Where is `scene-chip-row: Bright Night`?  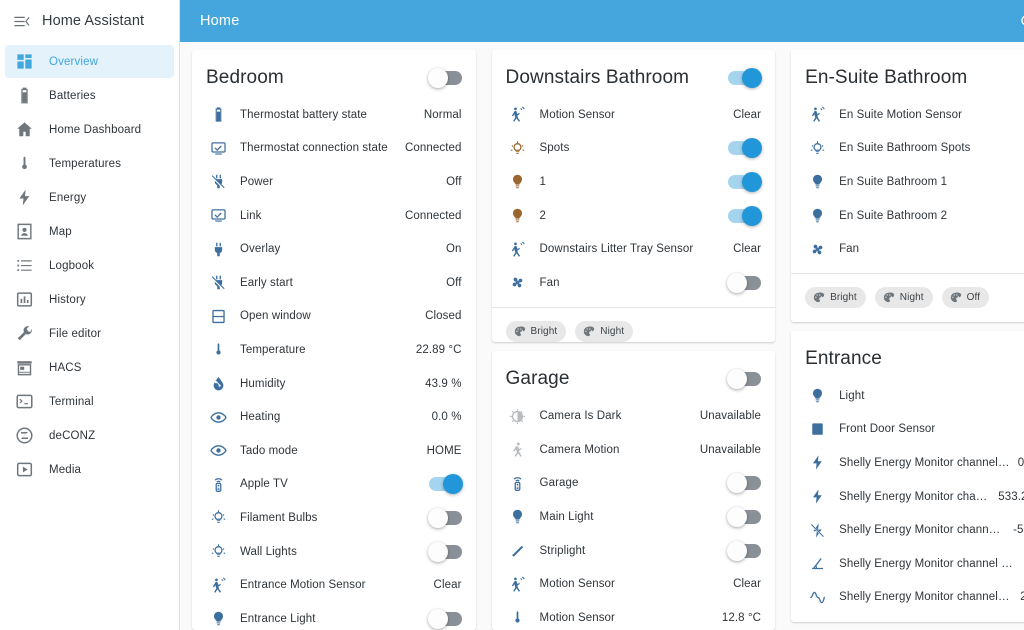
scene-chip-row: Bright Night is located at coordinates (633, 324).